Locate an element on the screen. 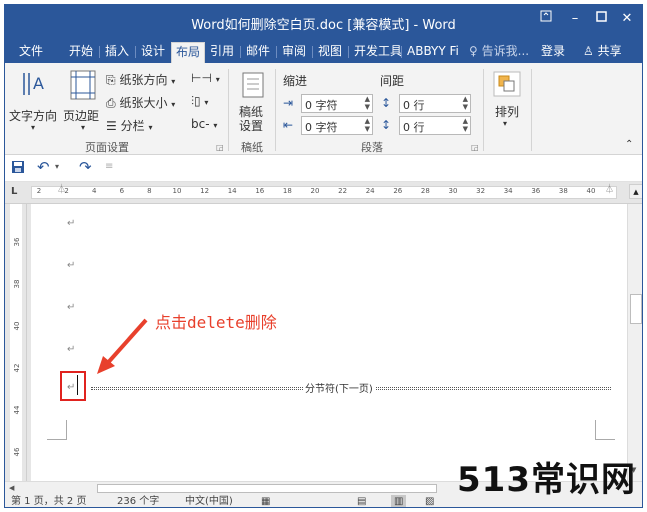  read-mode-icon: ▤ is located at coordinates (361, 501).